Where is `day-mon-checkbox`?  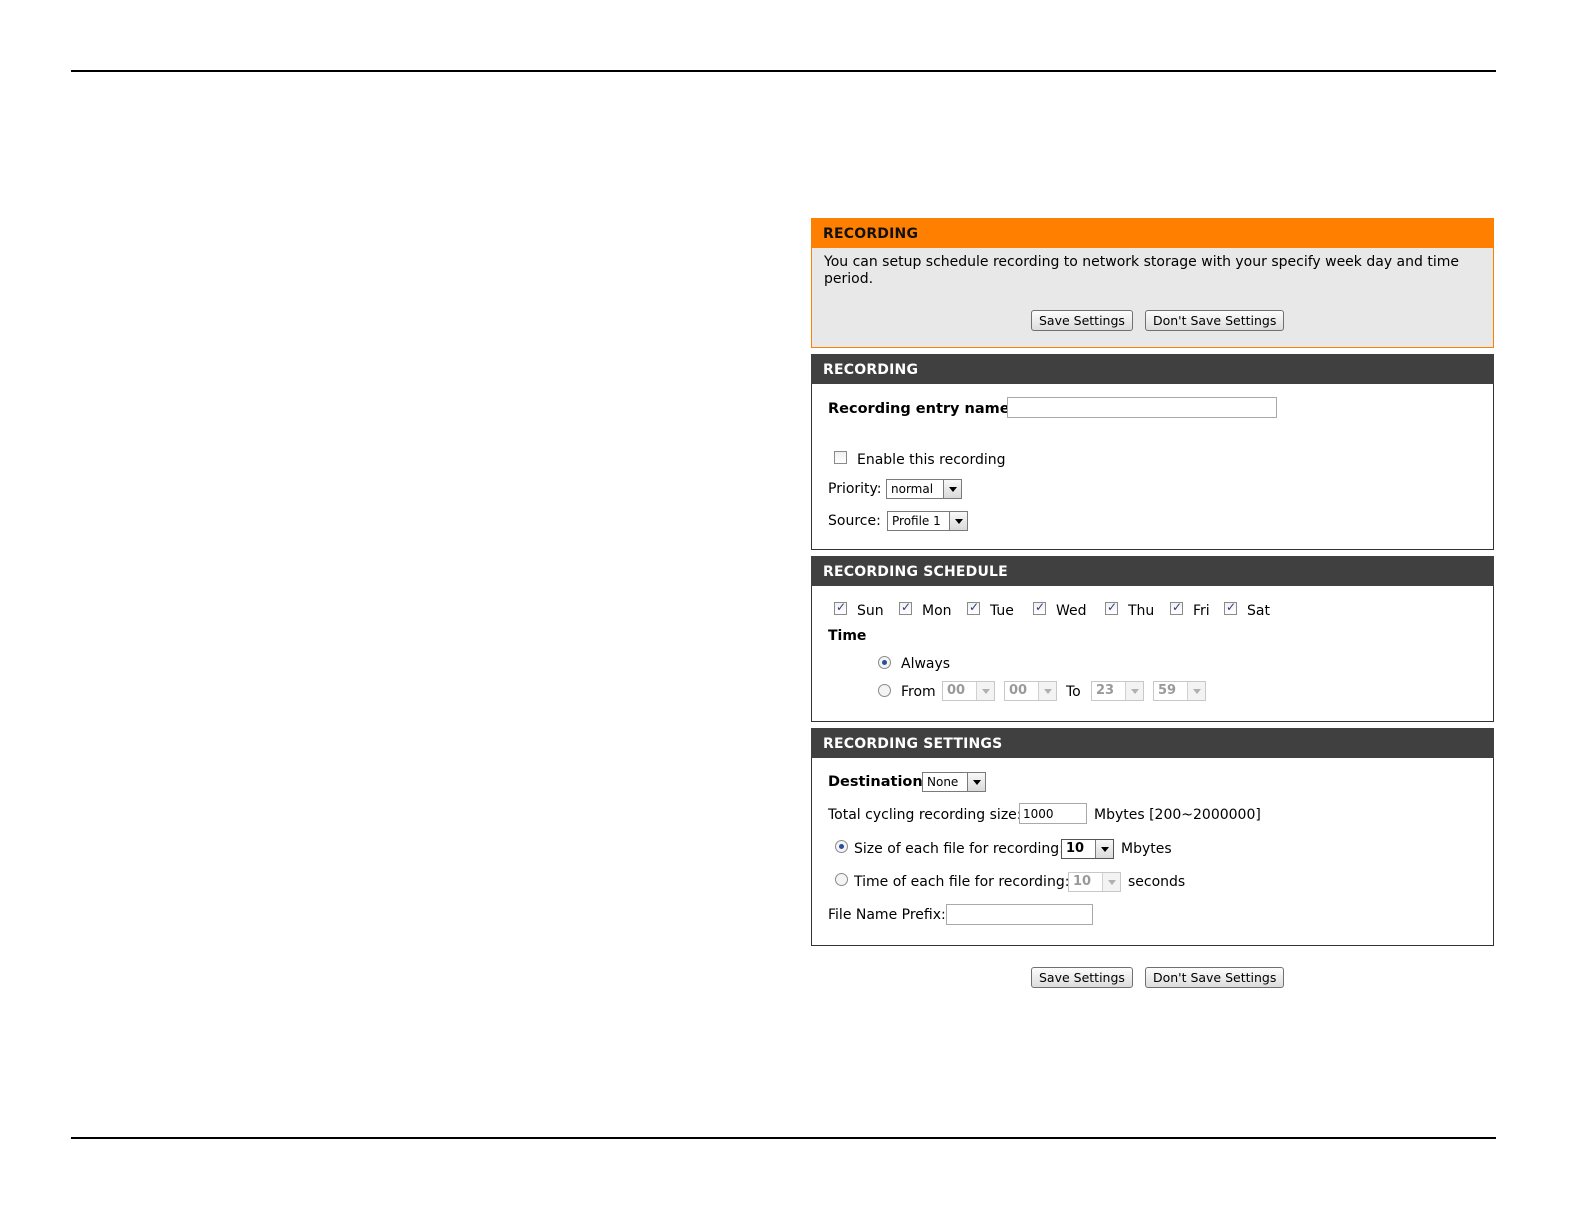 day-mon-checkbox is located at coordinates (905, 607).